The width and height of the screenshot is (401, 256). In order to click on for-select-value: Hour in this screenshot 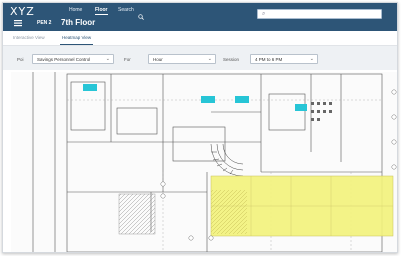, I will do `click(158, 59)`.